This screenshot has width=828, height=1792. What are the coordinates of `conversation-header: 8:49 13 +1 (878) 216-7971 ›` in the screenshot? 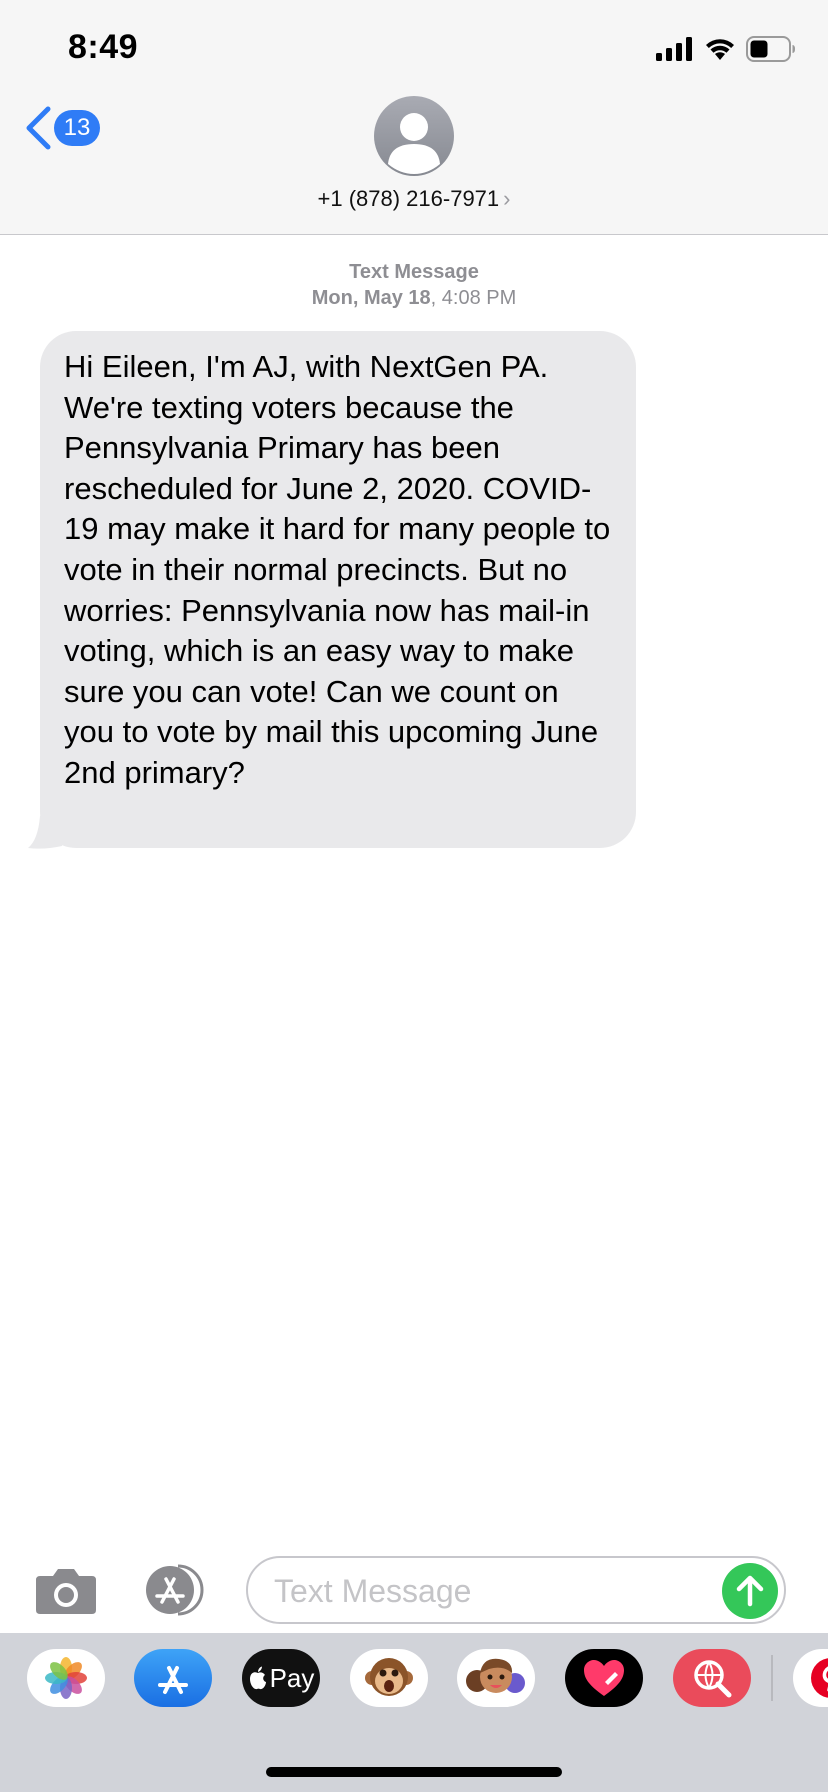 It's located at (414, 117).